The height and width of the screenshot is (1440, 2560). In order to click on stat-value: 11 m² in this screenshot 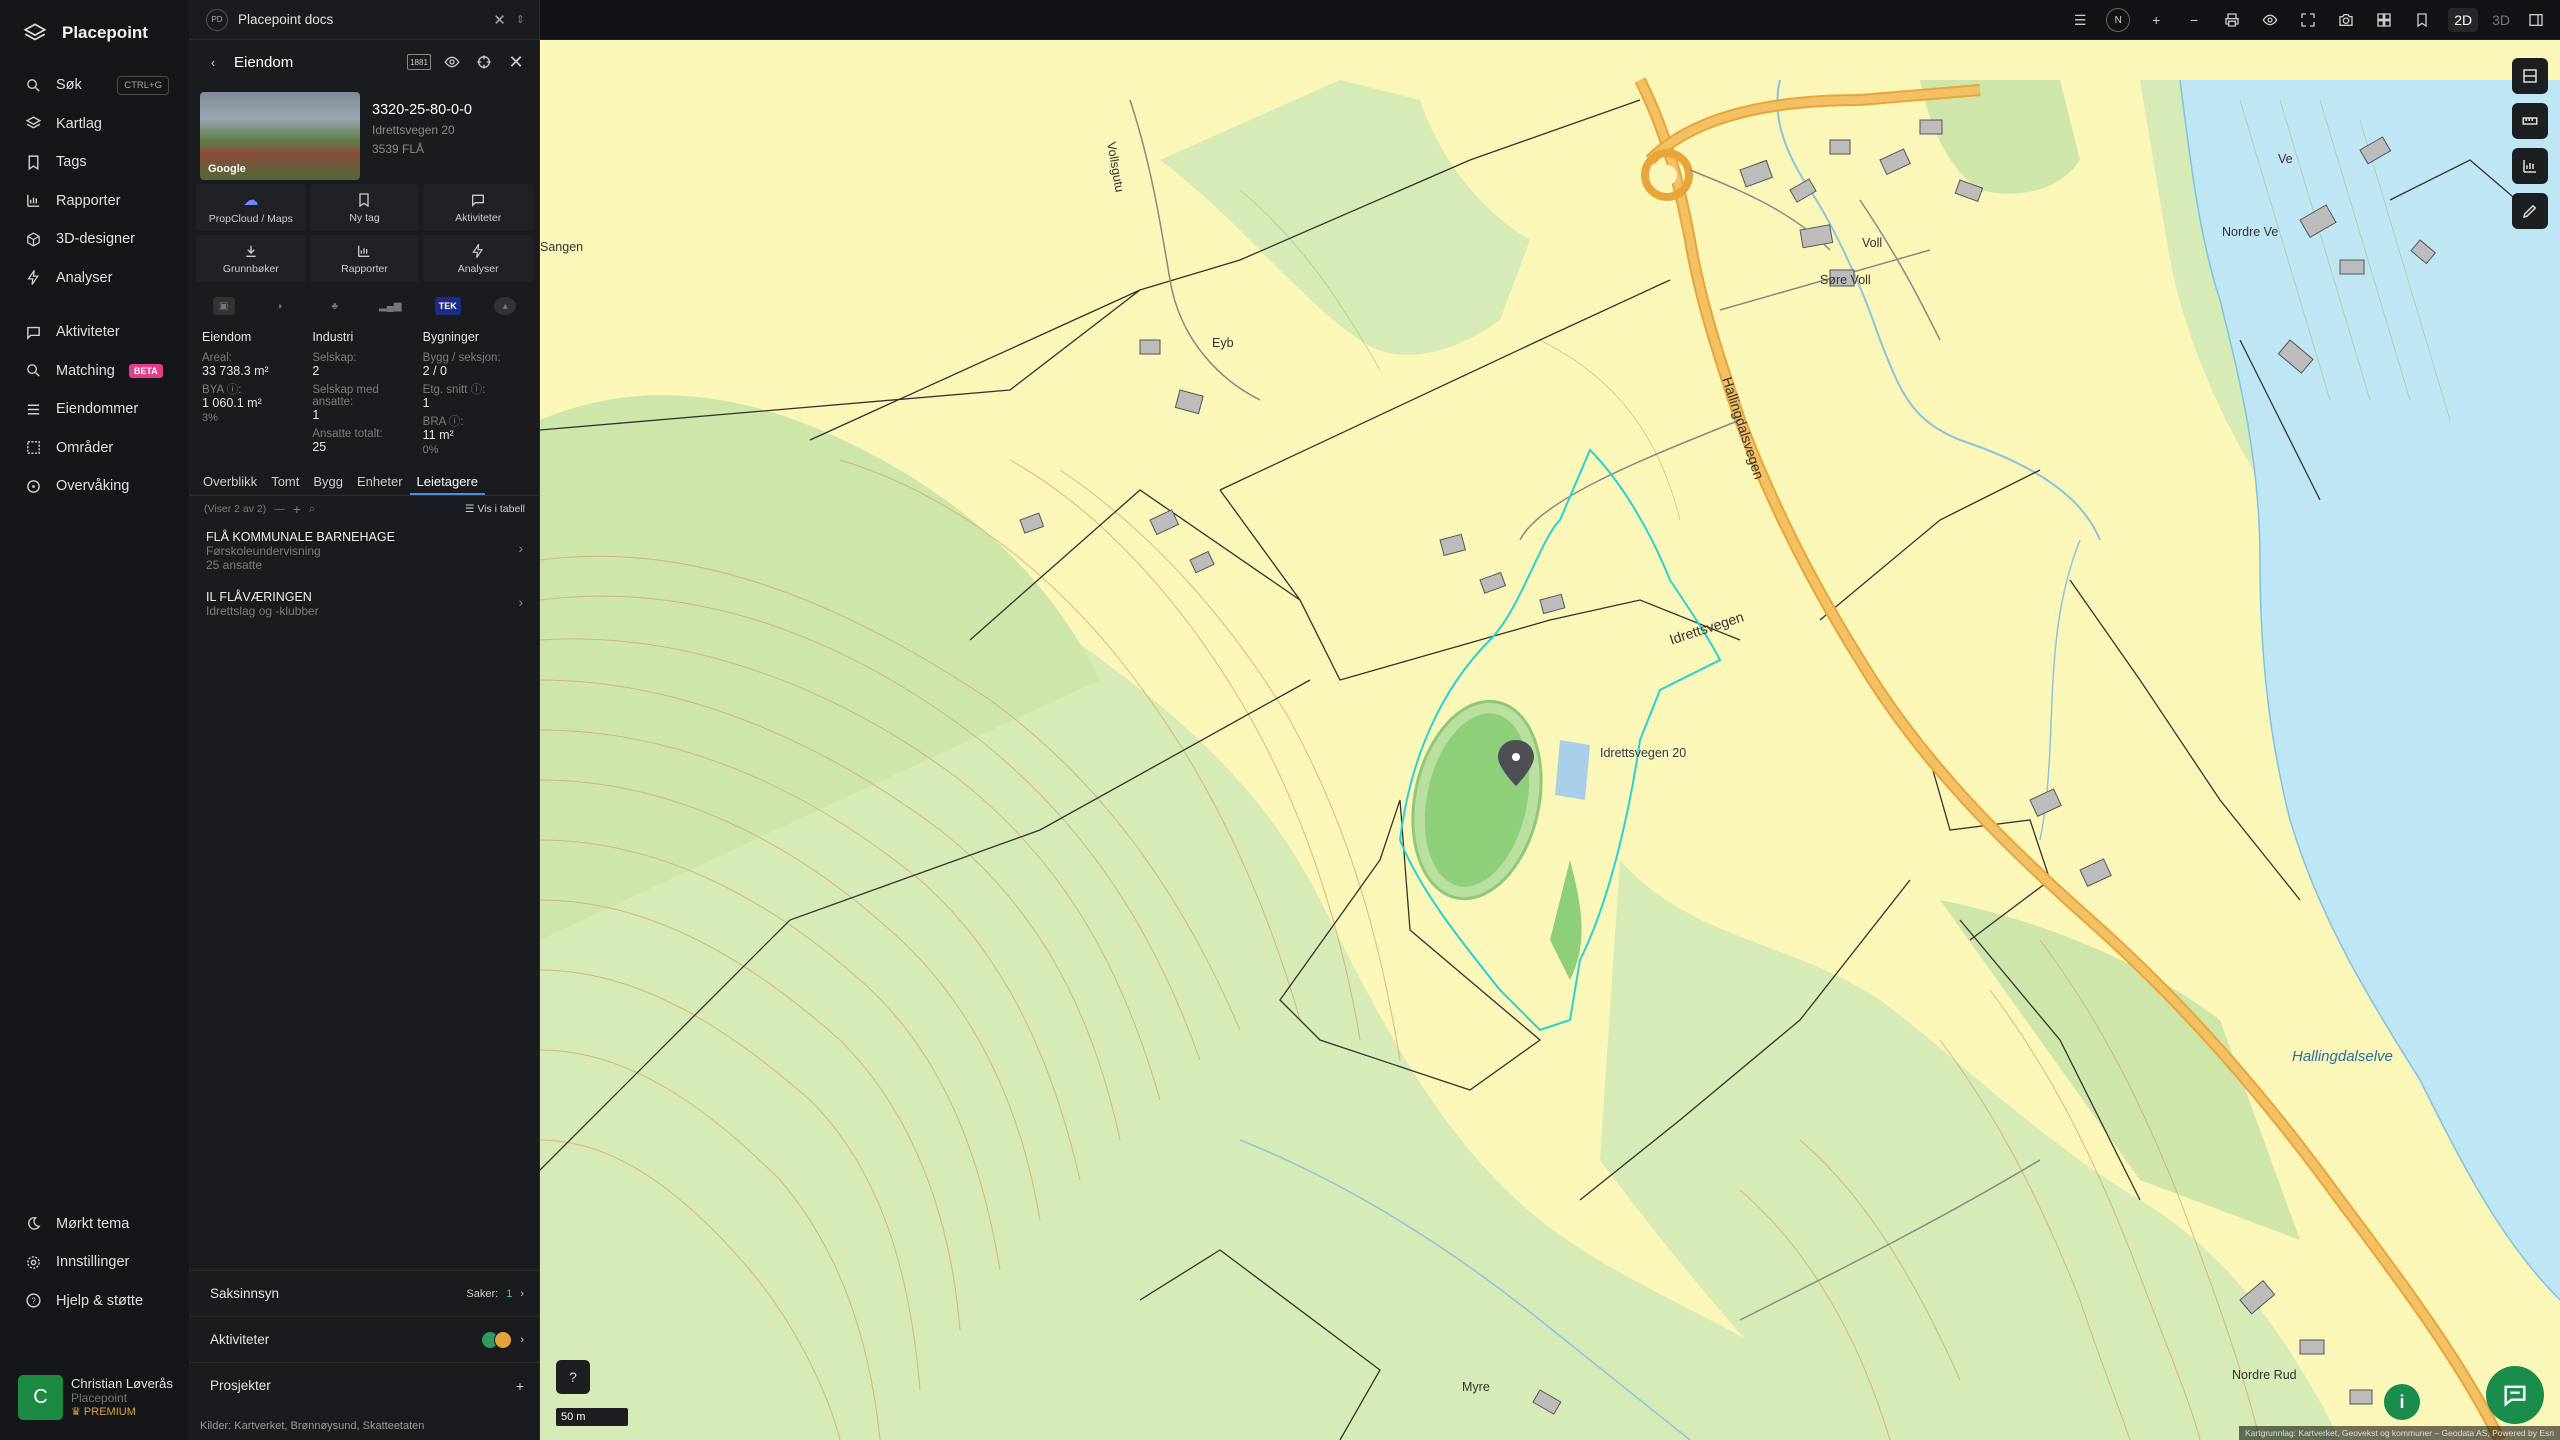, I will do `click(438, 435)`.